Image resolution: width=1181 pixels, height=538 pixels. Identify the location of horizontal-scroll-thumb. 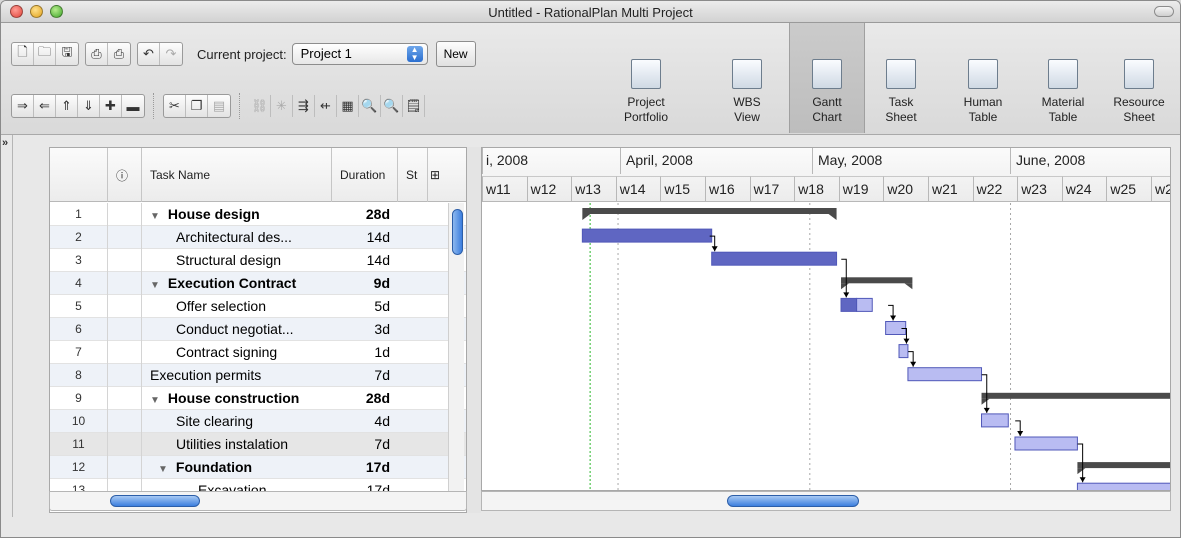
(155, 501).